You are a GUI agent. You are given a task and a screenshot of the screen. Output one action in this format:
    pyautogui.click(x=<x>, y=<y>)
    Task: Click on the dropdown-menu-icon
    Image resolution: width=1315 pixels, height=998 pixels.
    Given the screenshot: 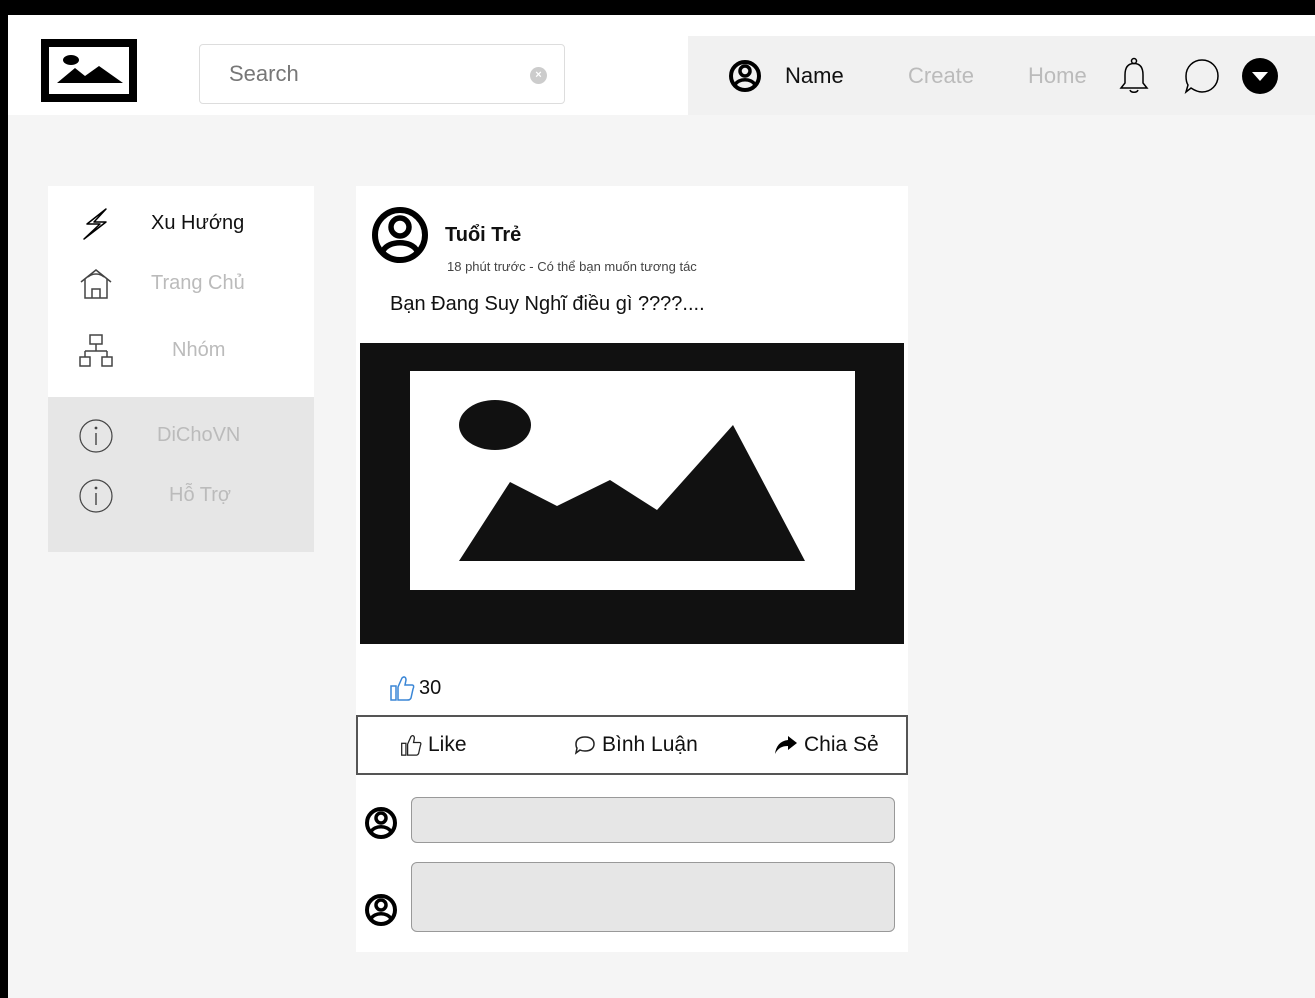 What is the action you would take?
    pyautogui.click(x=1260, y=75)
    